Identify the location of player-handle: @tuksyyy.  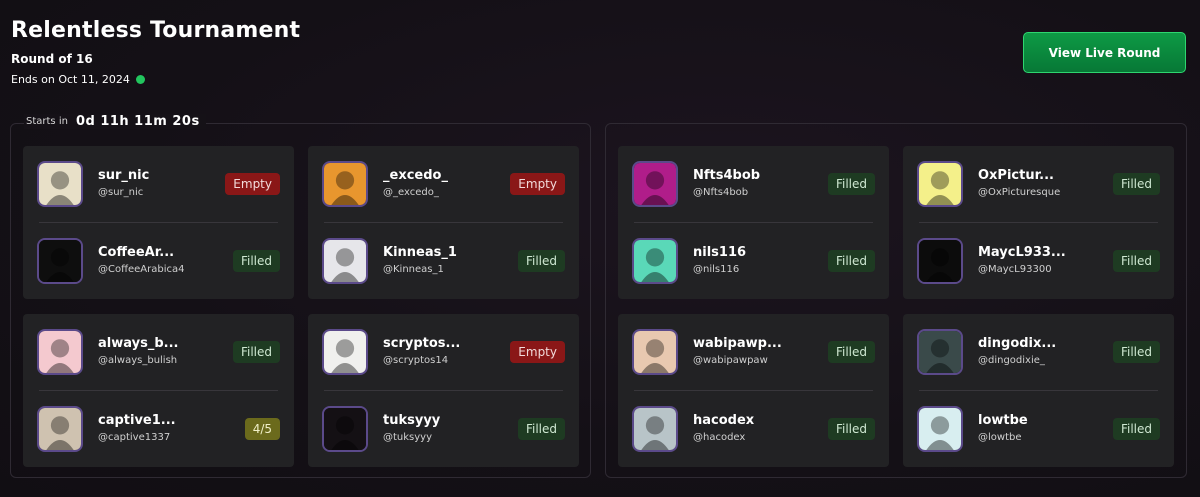
(408, 437).